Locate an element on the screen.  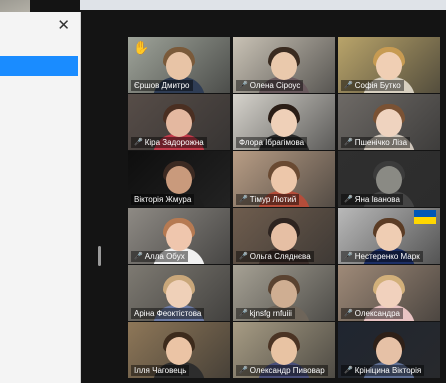
participant-tile: 🎤 Ольга Сляднєва is located at coordinates (284, 236).